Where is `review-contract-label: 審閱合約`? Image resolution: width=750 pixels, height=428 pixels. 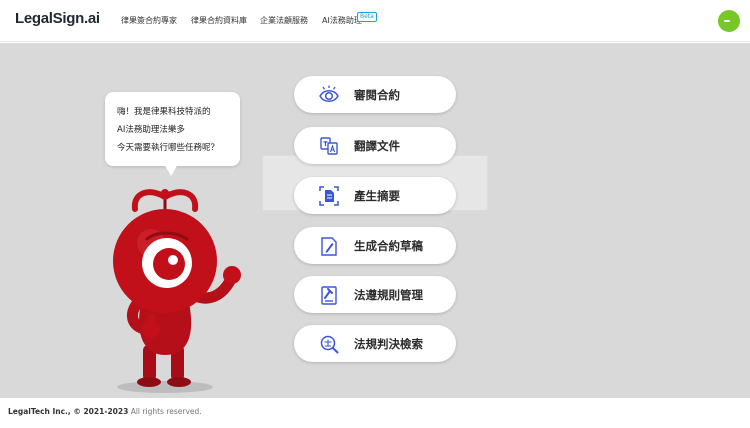 review-contract-label: 審閱合約 is located at coordinates (377, 95).